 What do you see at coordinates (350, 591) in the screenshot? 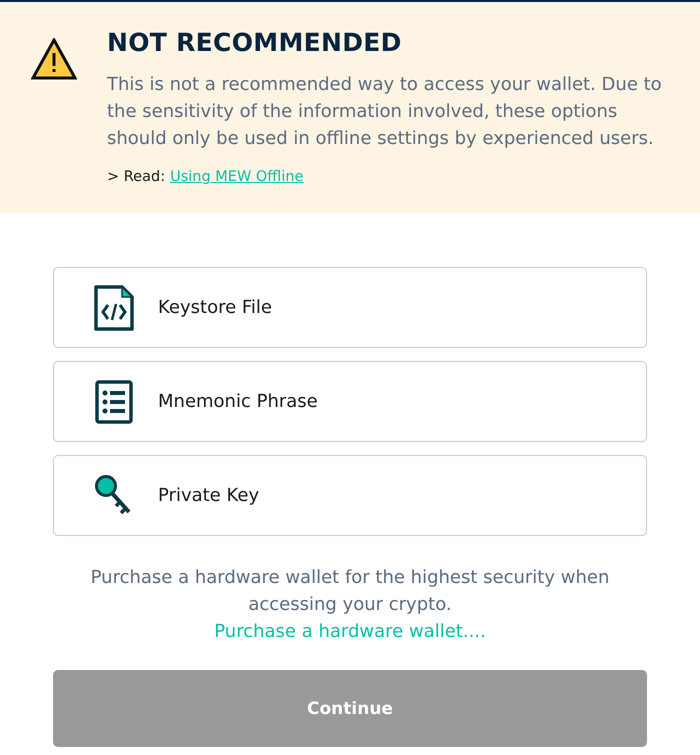
I see `hardware-note: Purchase a hardware wallet for the highest security when accessing your crypto.` at bounding box center [350, 591].